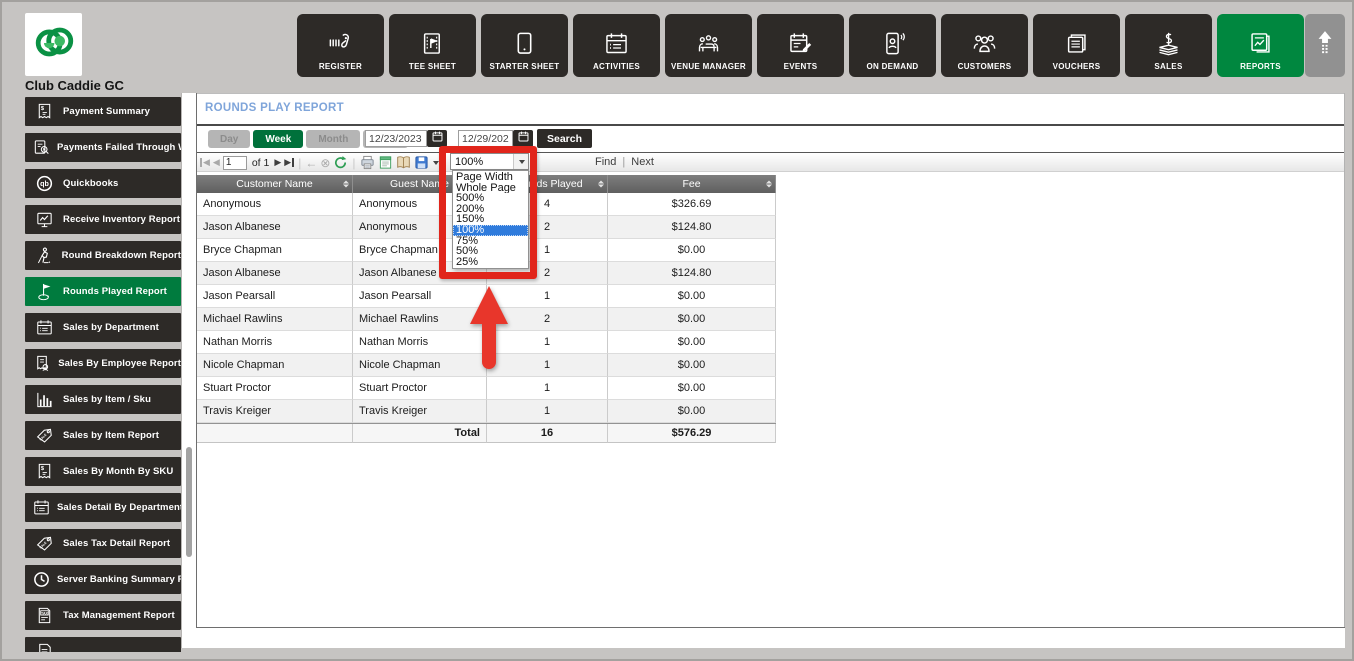 The height and width of the screenshot is (661, 1354). Describe the element at coordinates (708, 66) in the screenshot. I see `nav-button-label: VENUE MANAGER` at that location.